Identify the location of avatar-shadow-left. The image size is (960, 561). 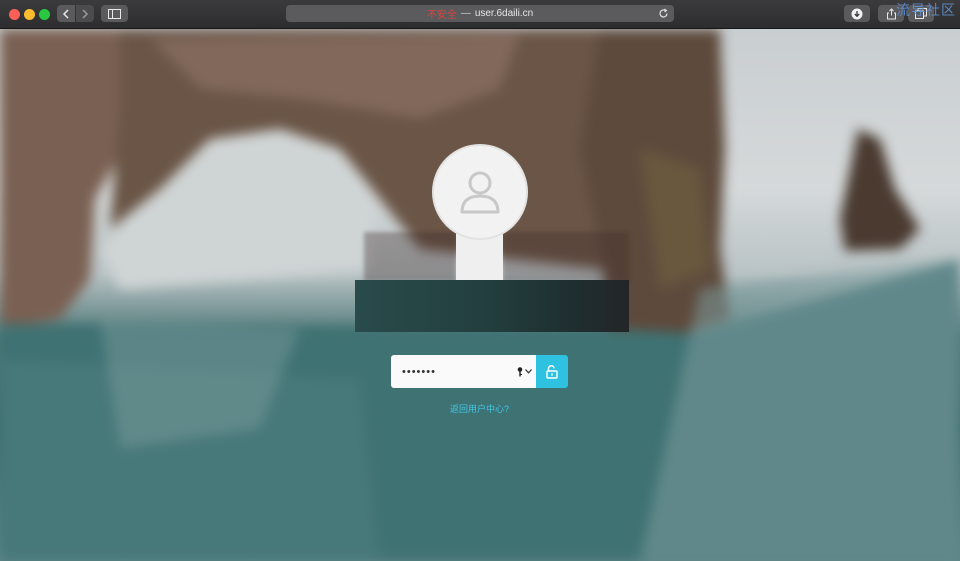
(410, 257).